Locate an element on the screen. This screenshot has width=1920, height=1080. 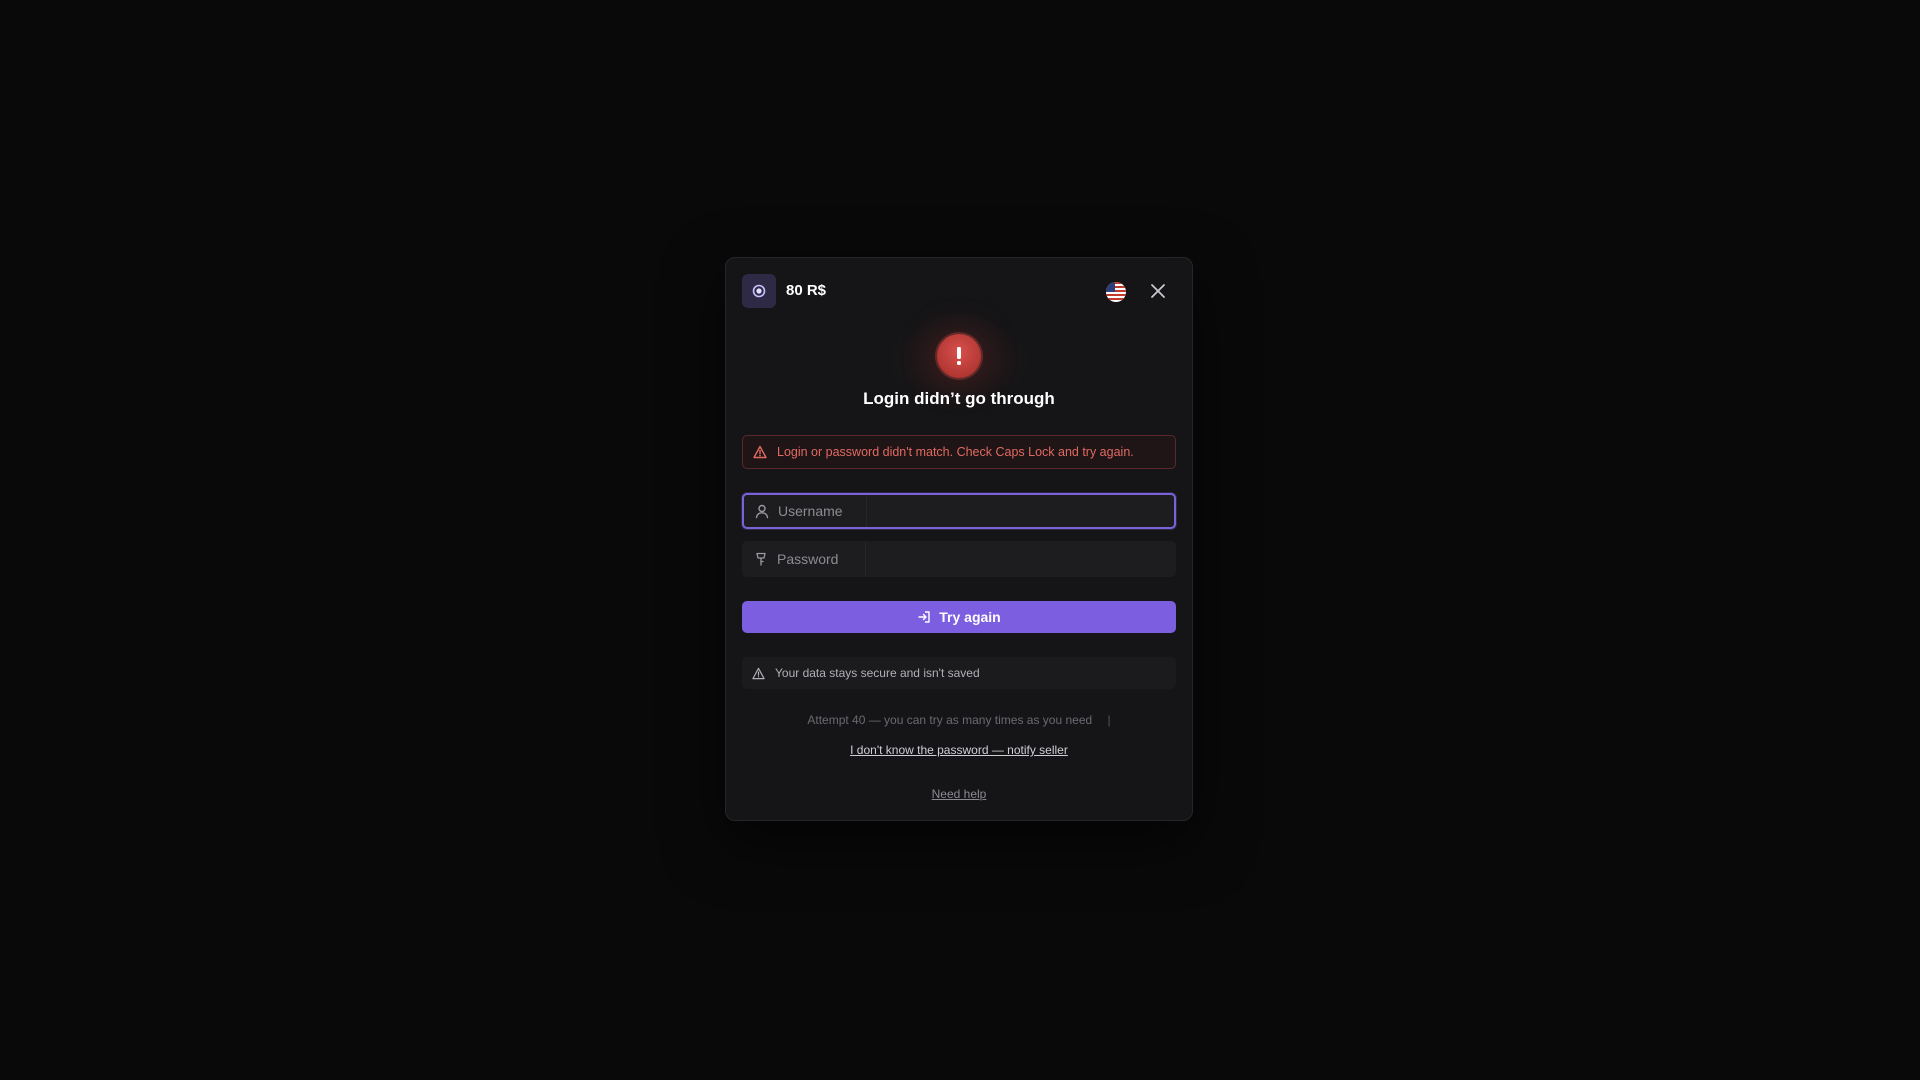
balance-label: 80 R$ is located at coordinates (806, 290).